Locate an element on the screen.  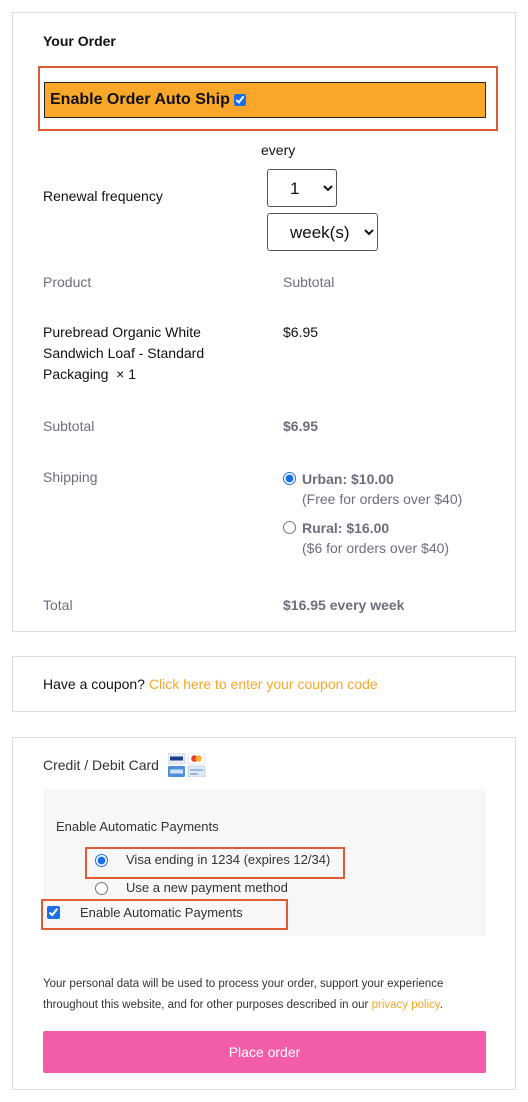
renewal-frequency-label: Renewal frequency is located at coordinates (103, 196).